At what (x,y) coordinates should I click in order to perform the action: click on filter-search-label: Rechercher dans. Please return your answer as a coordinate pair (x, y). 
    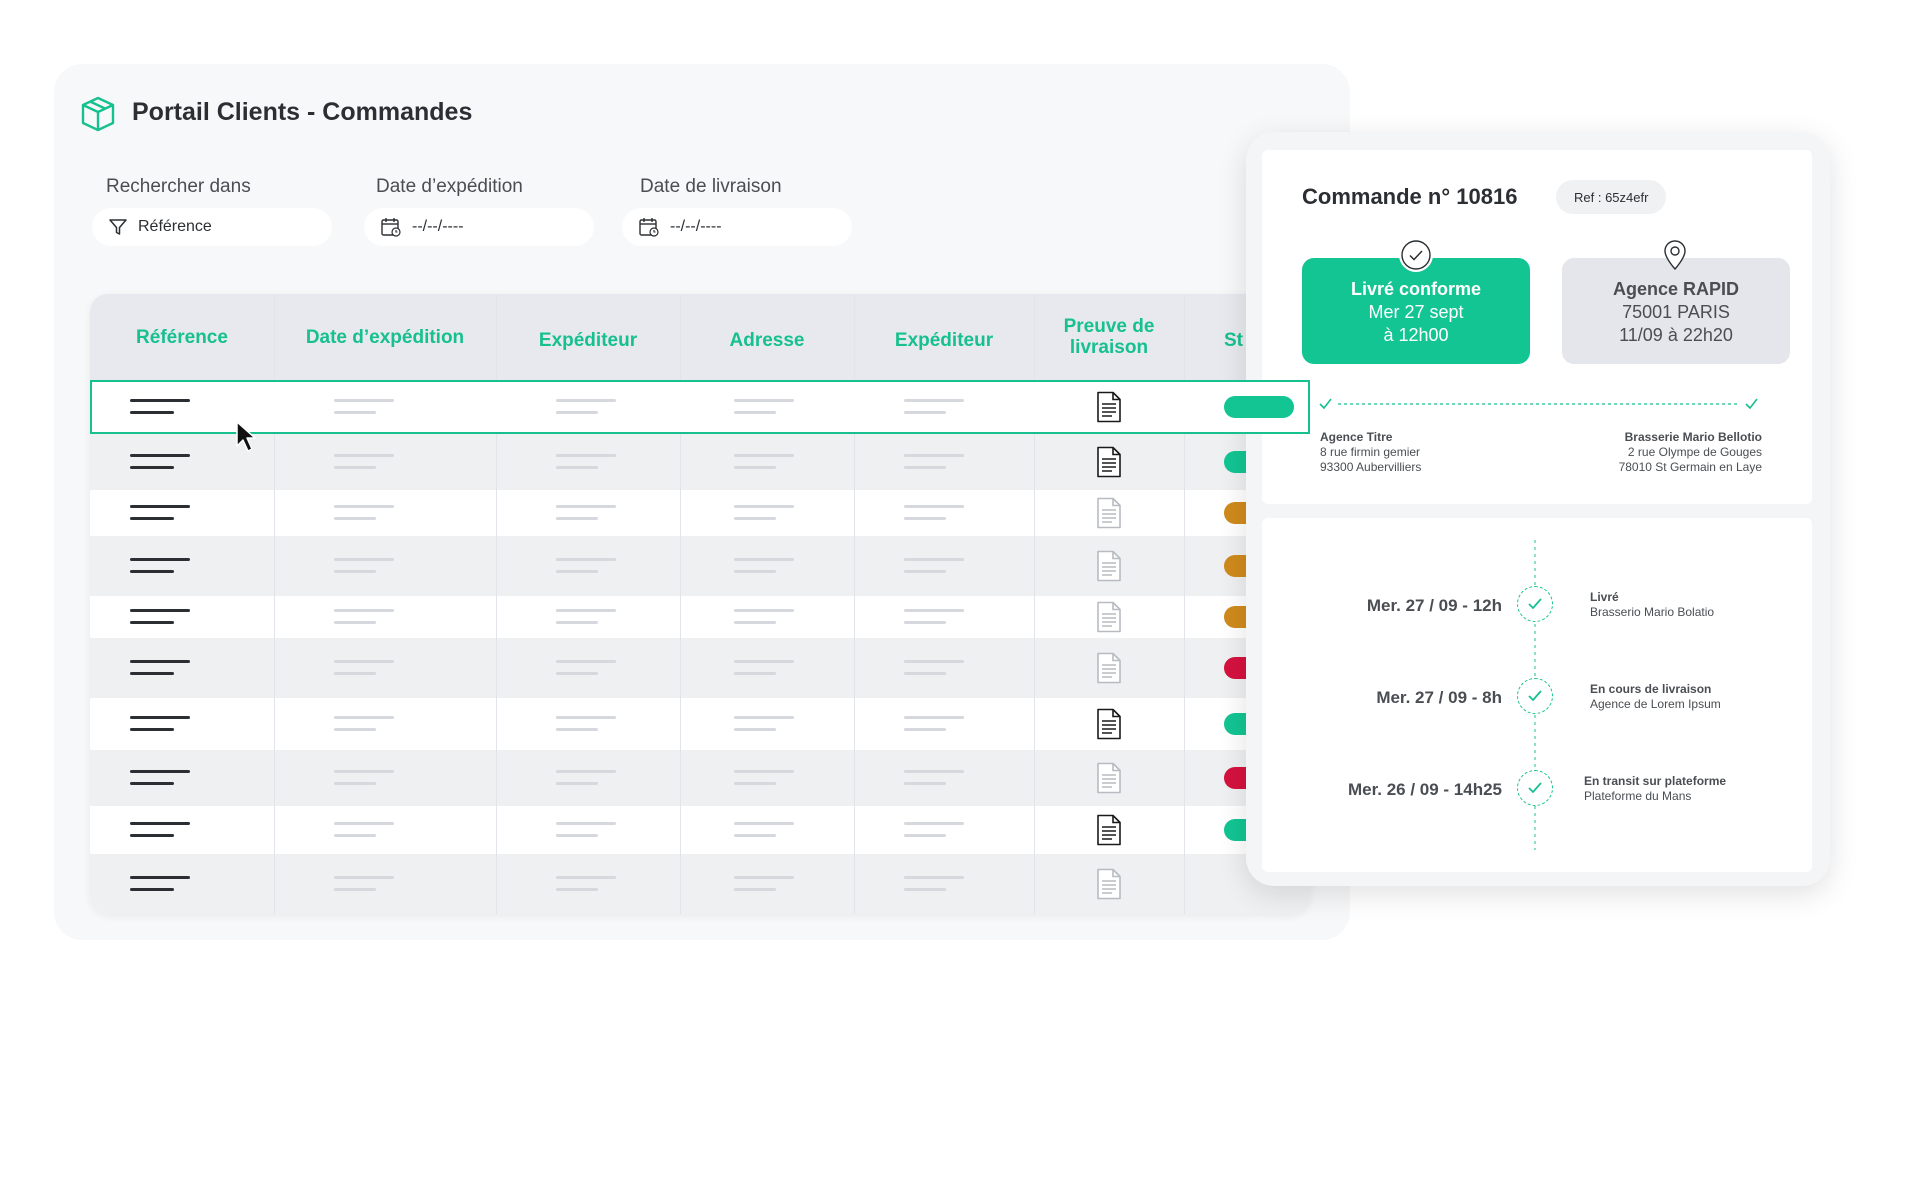
    Looking at the image, I should click on (178, 186).